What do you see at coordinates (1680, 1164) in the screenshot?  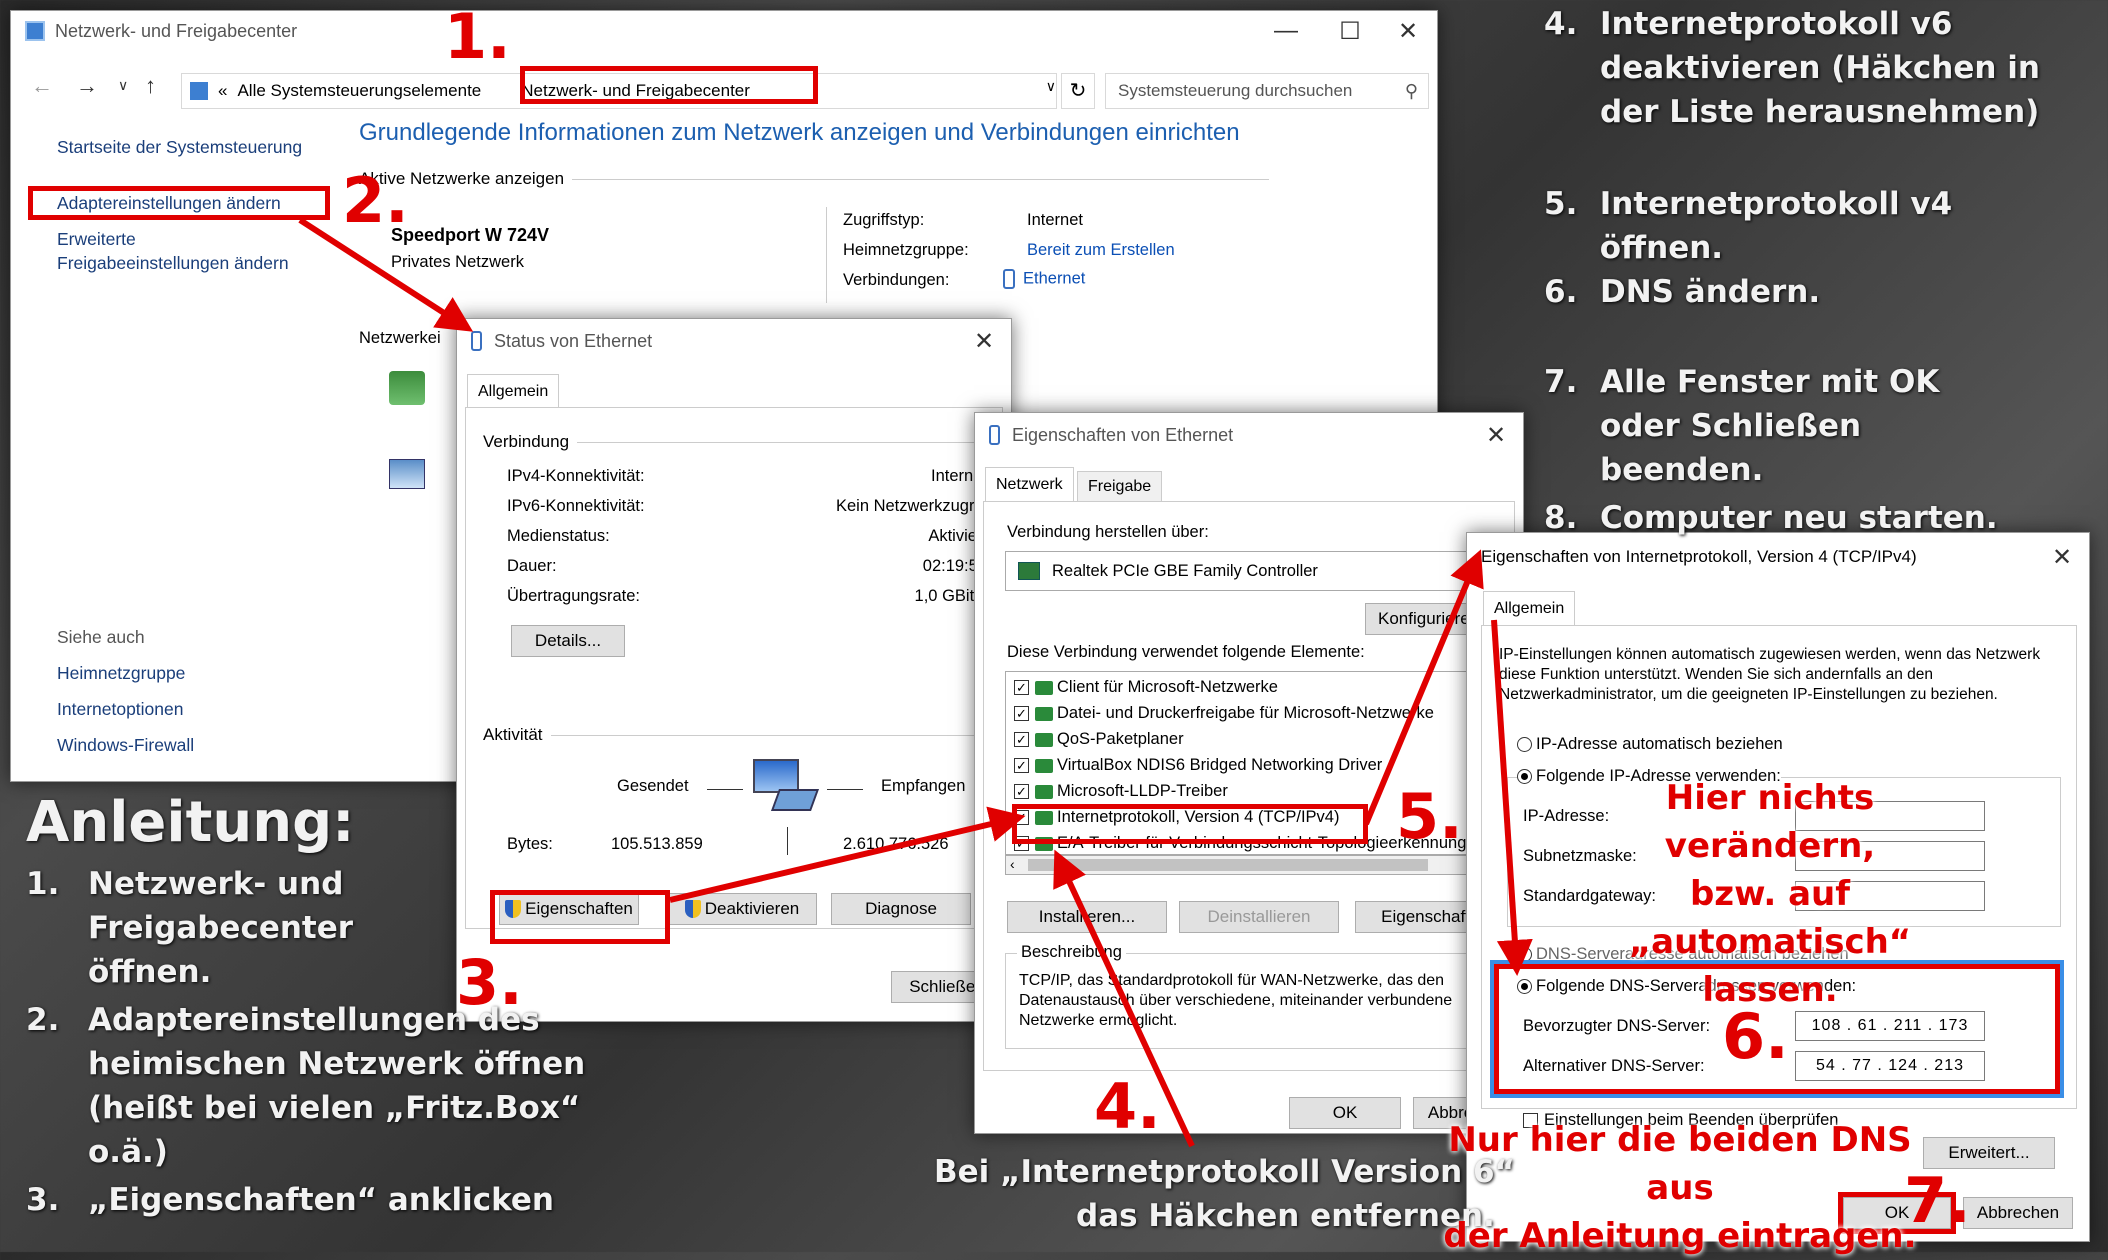 I see `dns-note-line1: Nur hier die beiden DNS aus` at bounding box center [1680, 1164].